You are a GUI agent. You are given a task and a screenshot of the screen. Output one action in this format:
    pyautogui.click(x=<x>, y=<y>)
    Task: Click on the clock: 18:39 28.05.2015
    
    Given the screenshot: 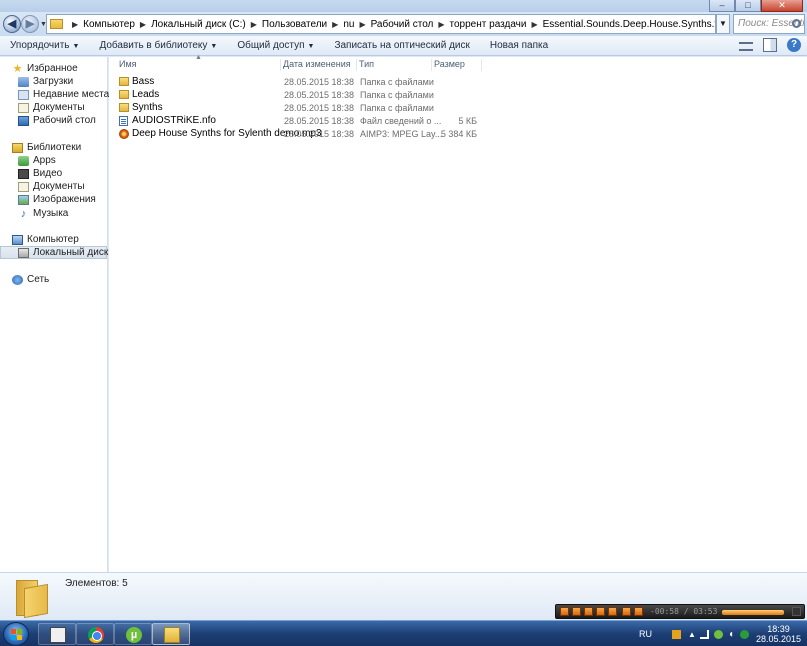 What is the action you would take?
    pyautogui.click(x=778, y=634)
    